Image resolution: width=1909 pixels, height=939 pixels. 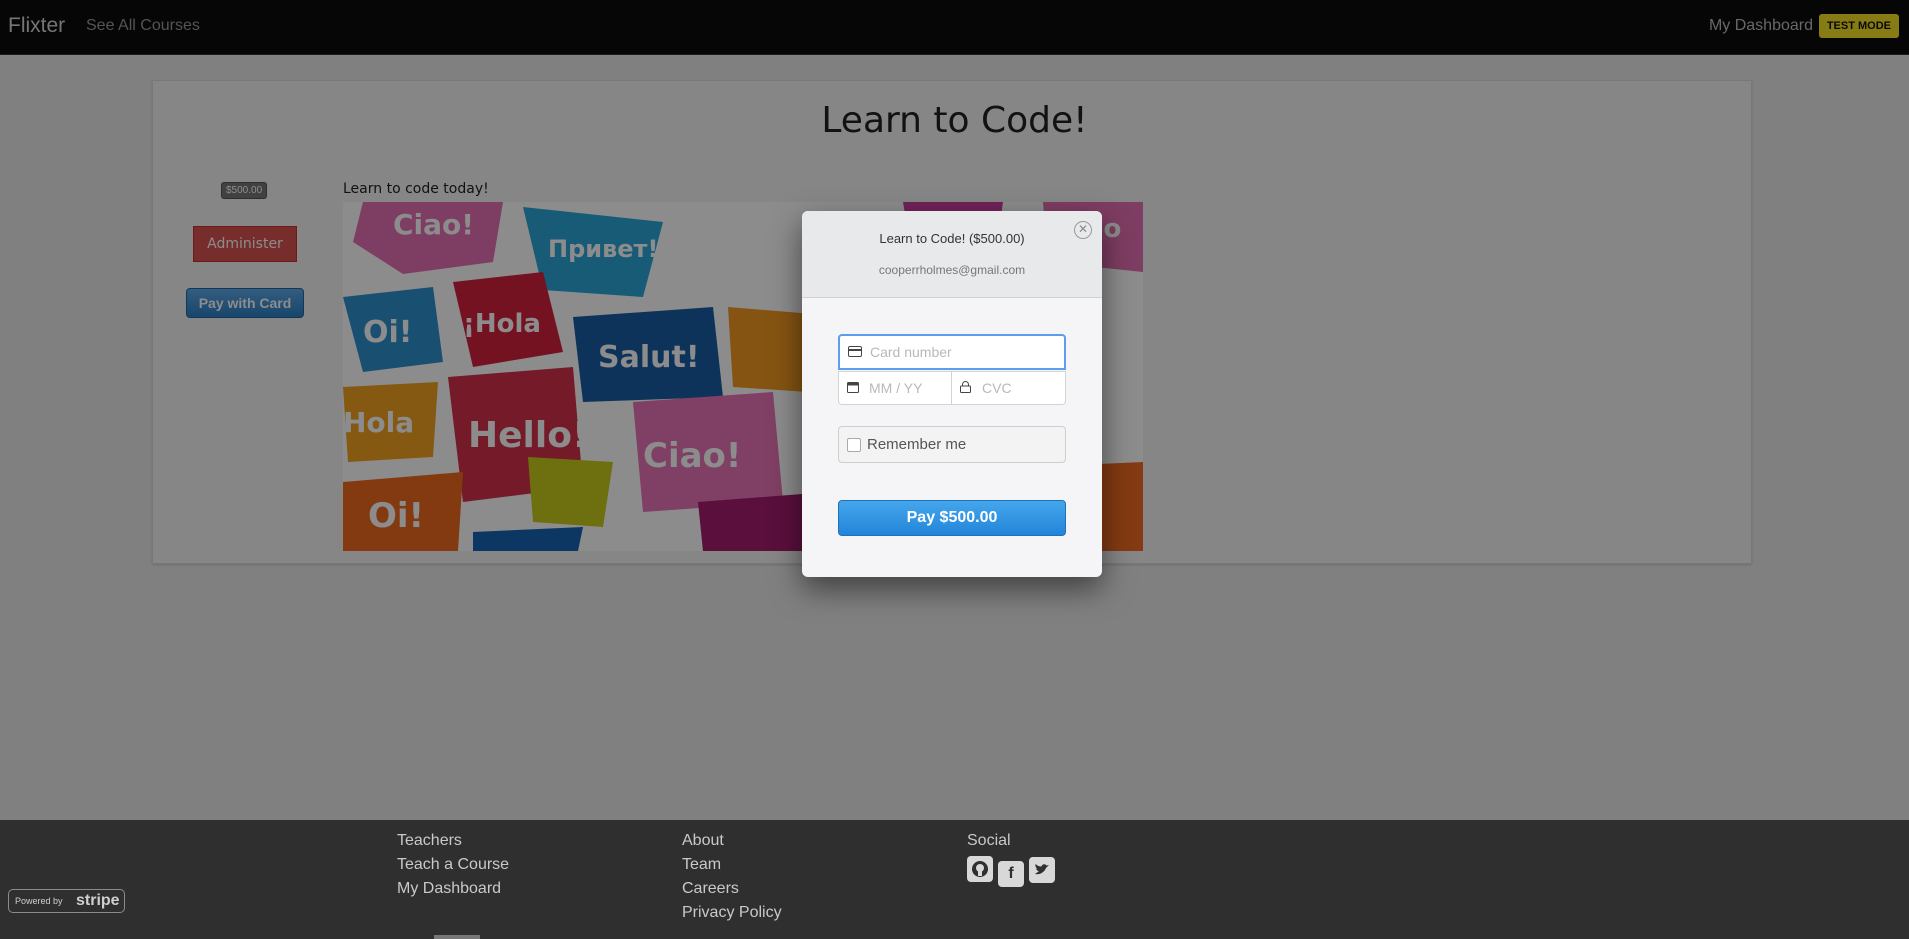 I want to click on footer-column-social: Social, so click(x=989, y=844).